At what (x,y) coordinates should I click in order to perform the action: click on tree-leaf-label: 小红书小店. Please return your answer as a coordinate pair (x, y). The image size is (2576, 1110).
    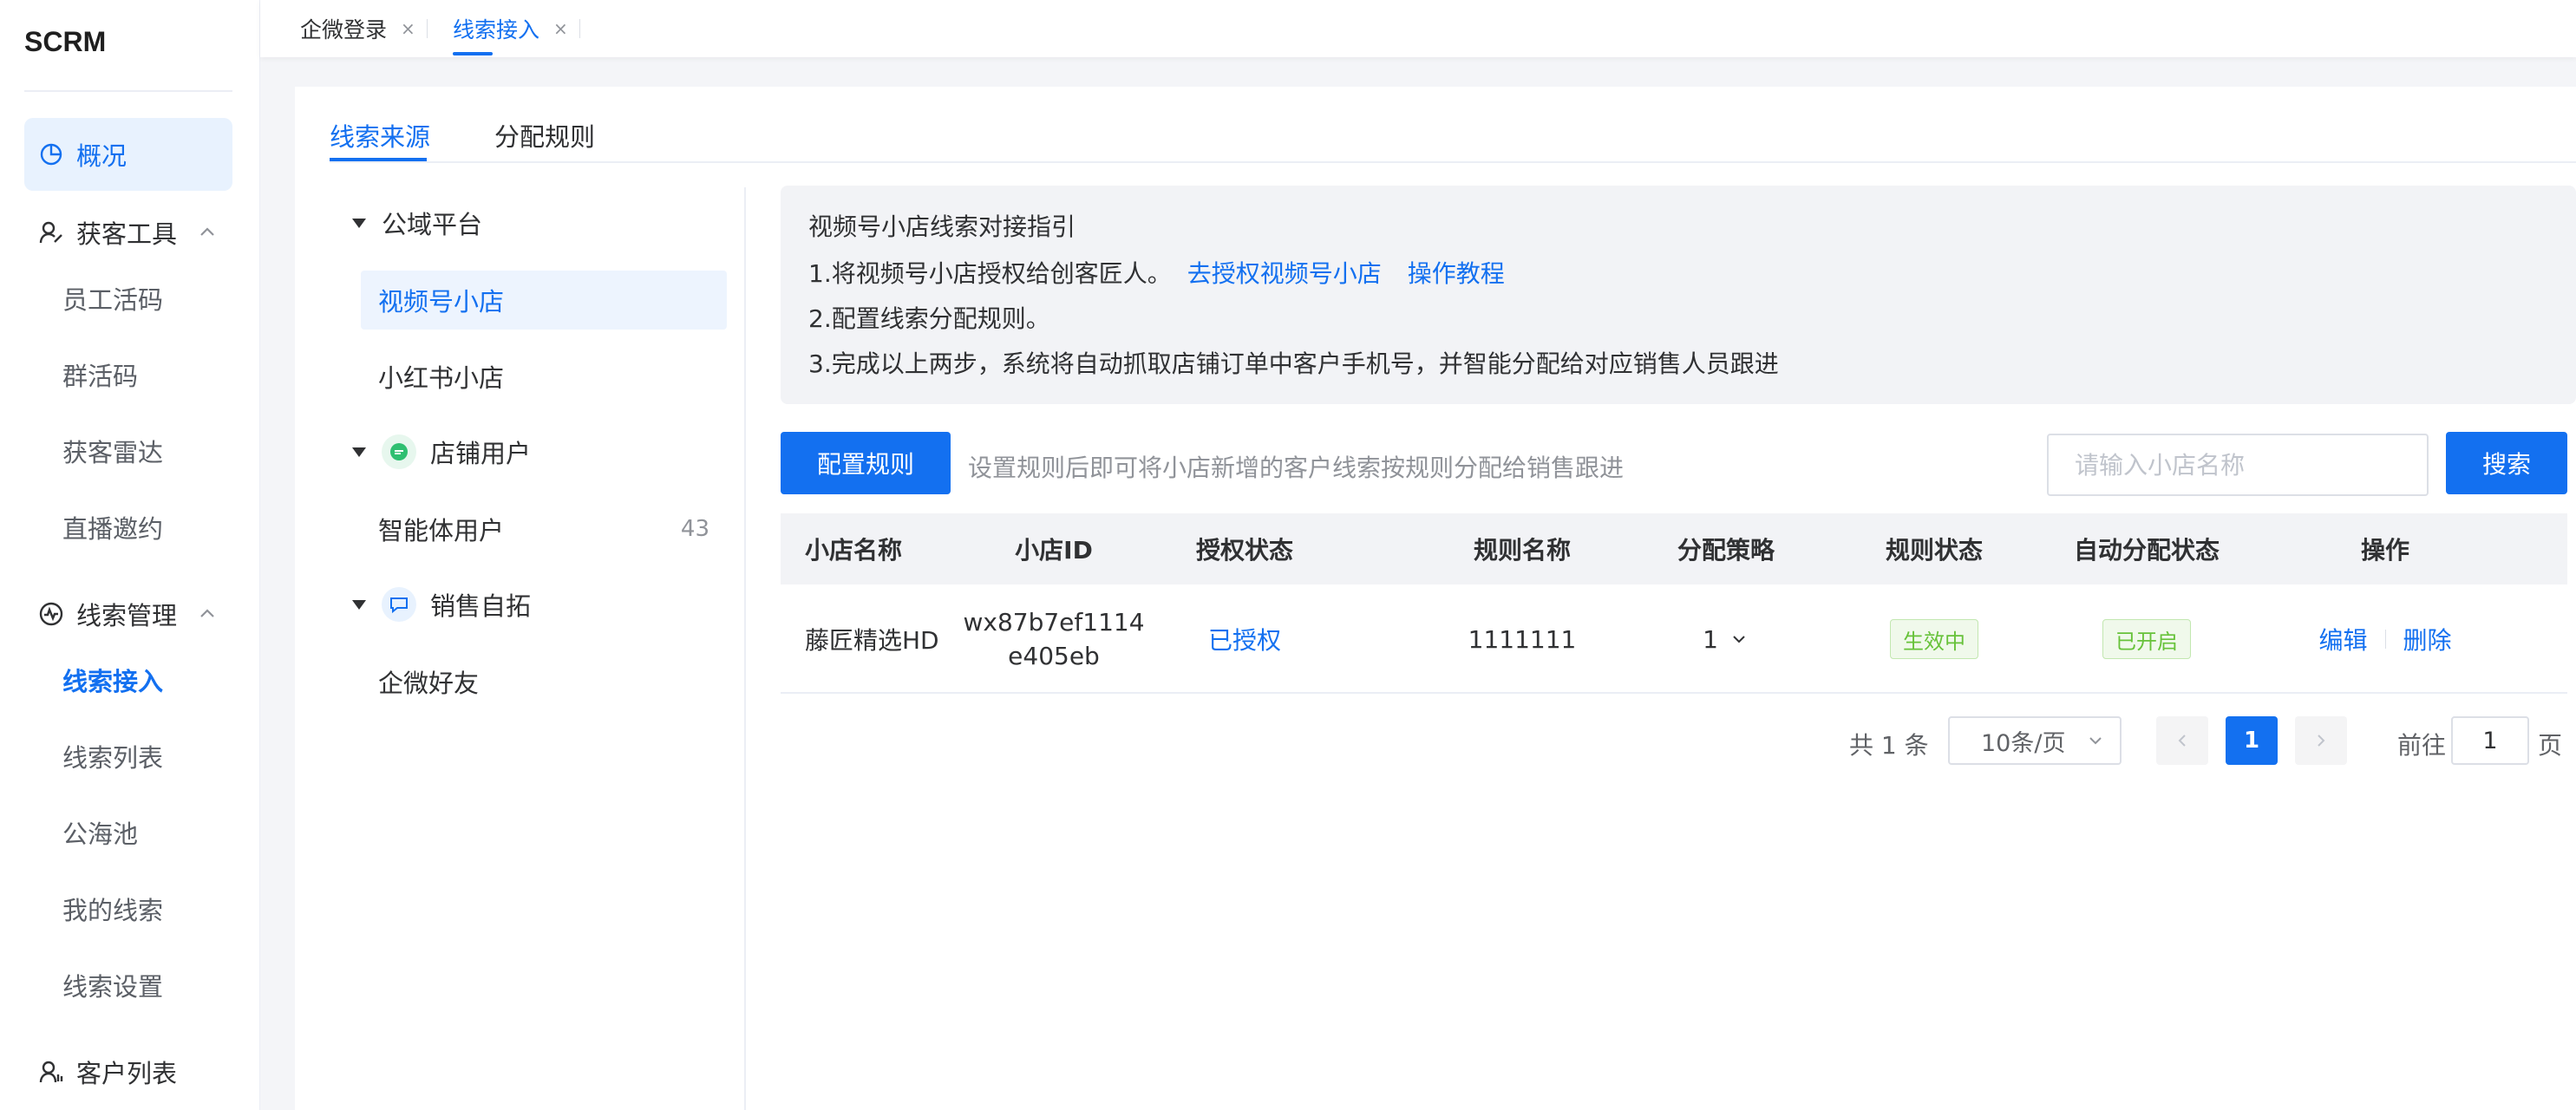
    Looking at the image, I should click on (441, 378).